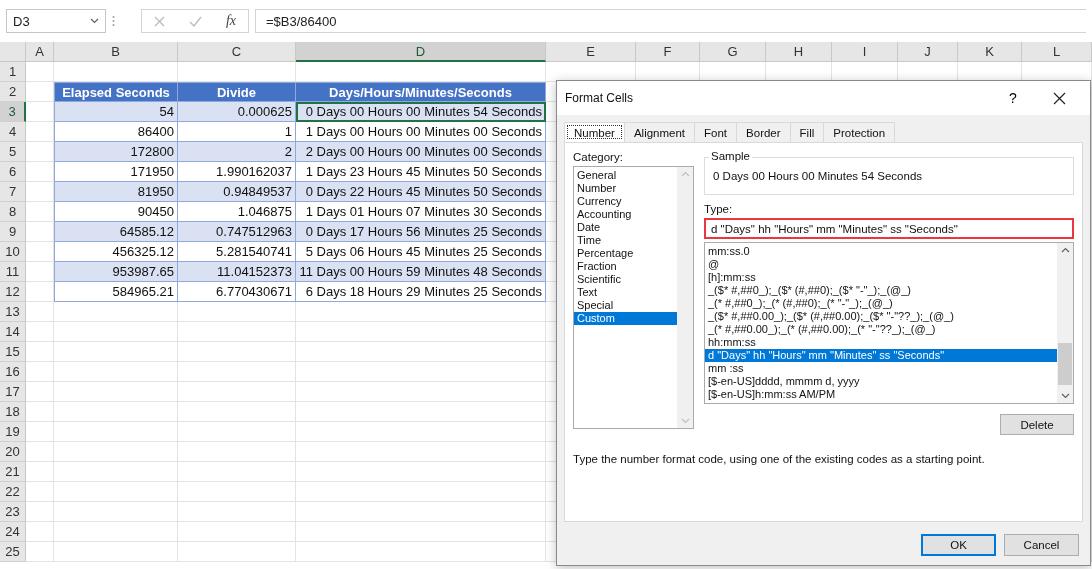  What do you see at coordinates (116, 232) in the screenshot?
I see `table-cell: 64585.12` at bounding box center [116, 232].